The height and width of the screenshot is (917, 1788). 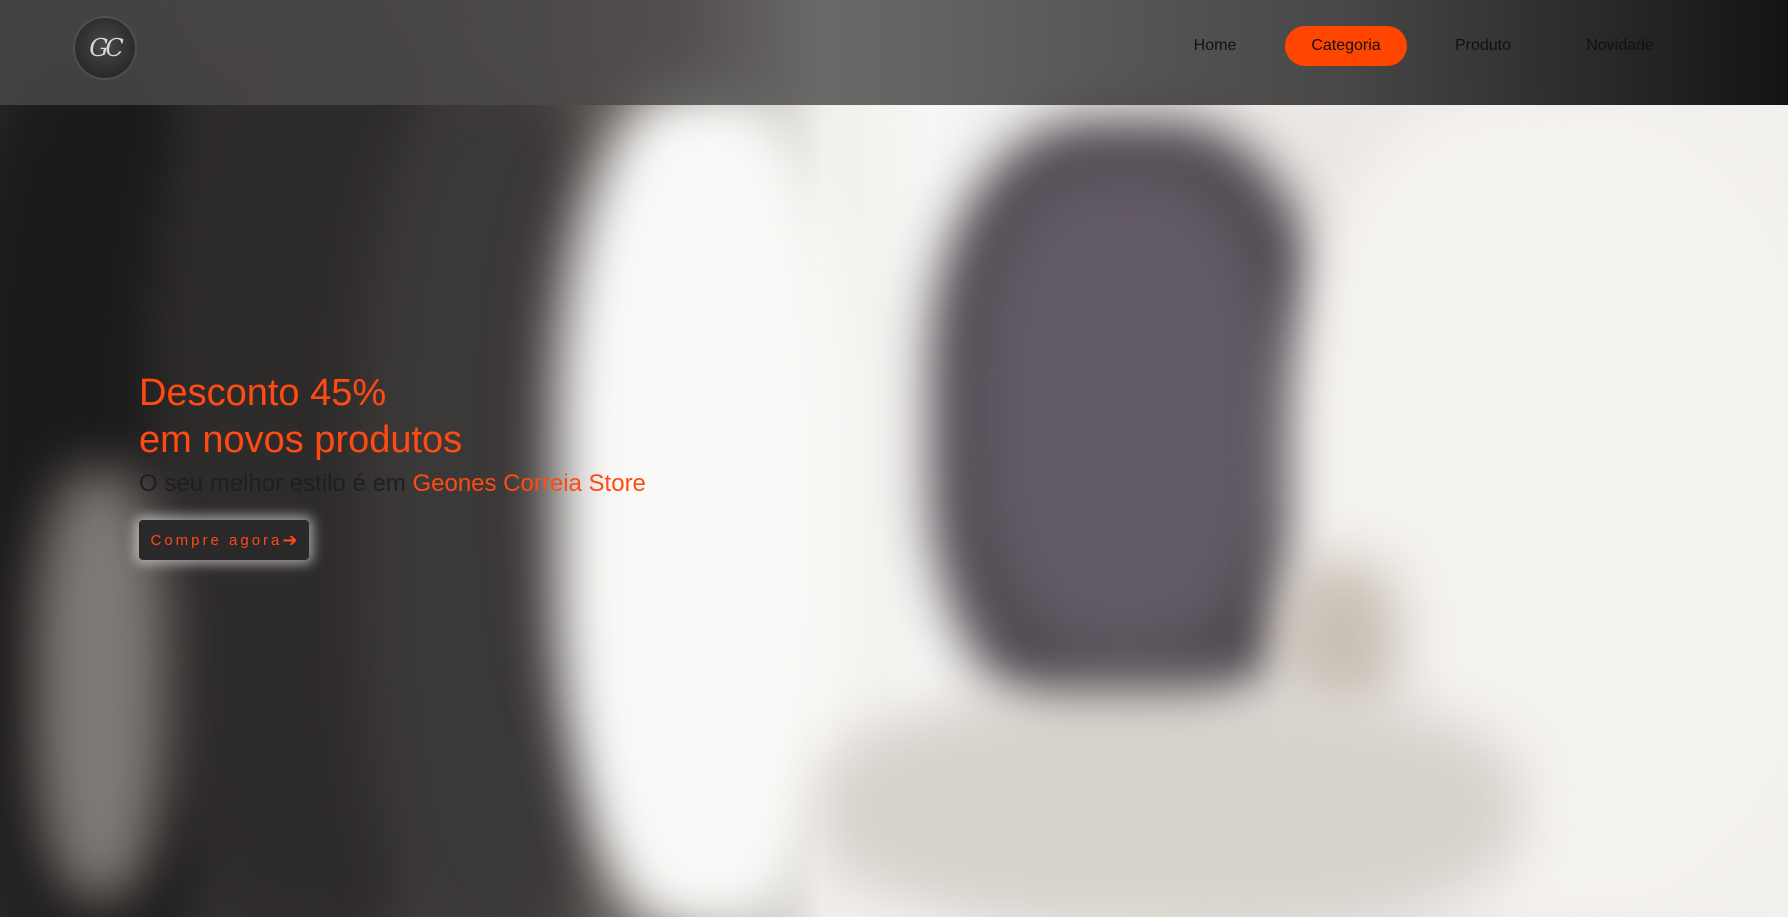 What do you see at coordinates (290, 539) in the screenshot?
I see `arrow-right-icon: ➔` at bounding box center [290, 539].